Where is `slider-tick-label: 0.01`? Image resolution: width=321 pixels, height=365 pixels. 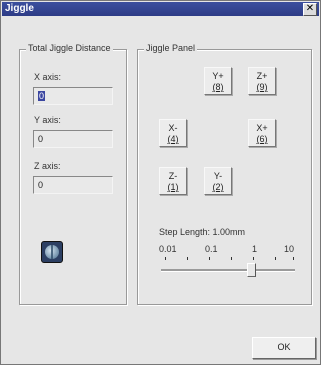
slider-tick-label: 0.01 is located at coordinates (168, 249).